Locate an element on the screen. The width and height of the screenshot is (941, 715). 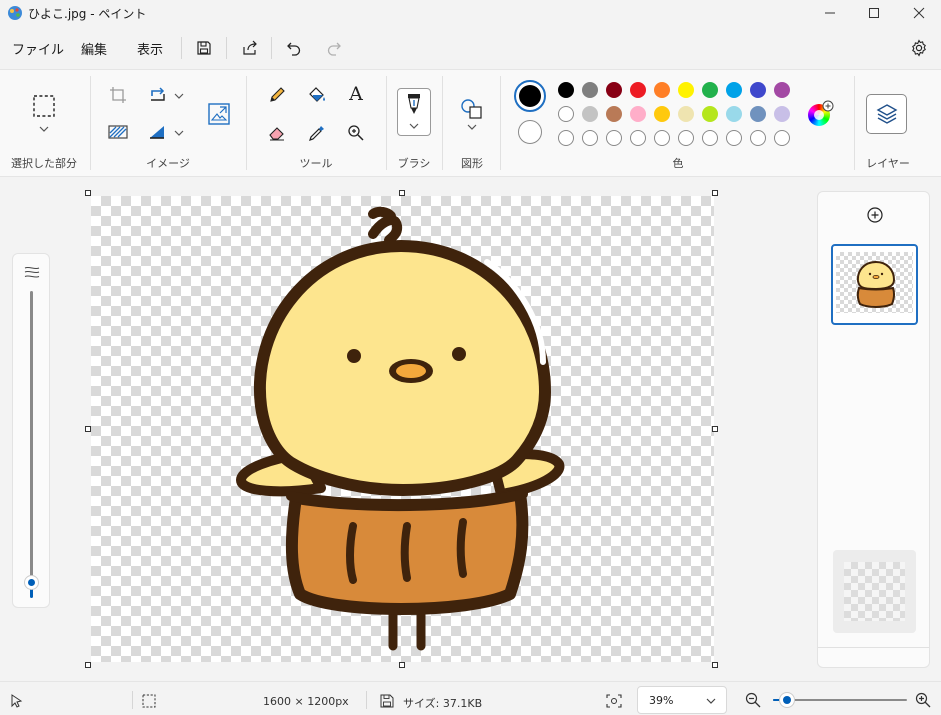
eraser-icon is located at coordinates (276, 134).